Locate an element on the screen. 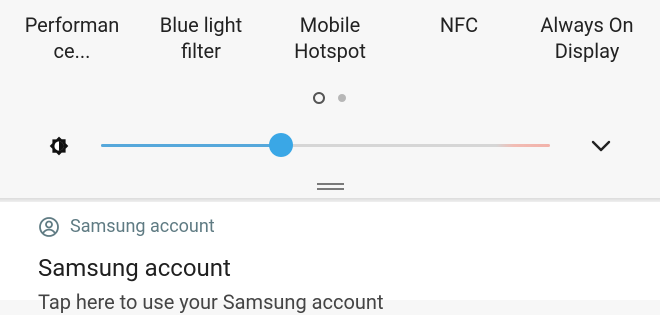 Image resolution: width=660 pixels, height=315 pixels. tile-always-on-display: Always On Display is located at coordinates (587, 38).